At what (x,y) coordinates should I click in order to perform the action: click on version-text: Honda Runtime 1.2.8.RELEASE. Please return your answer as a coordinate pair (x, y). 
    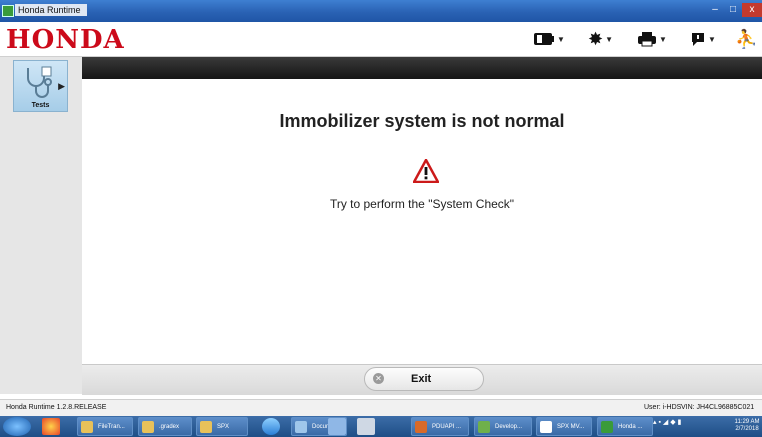
    Looking at the image, I should click on (56, 407).